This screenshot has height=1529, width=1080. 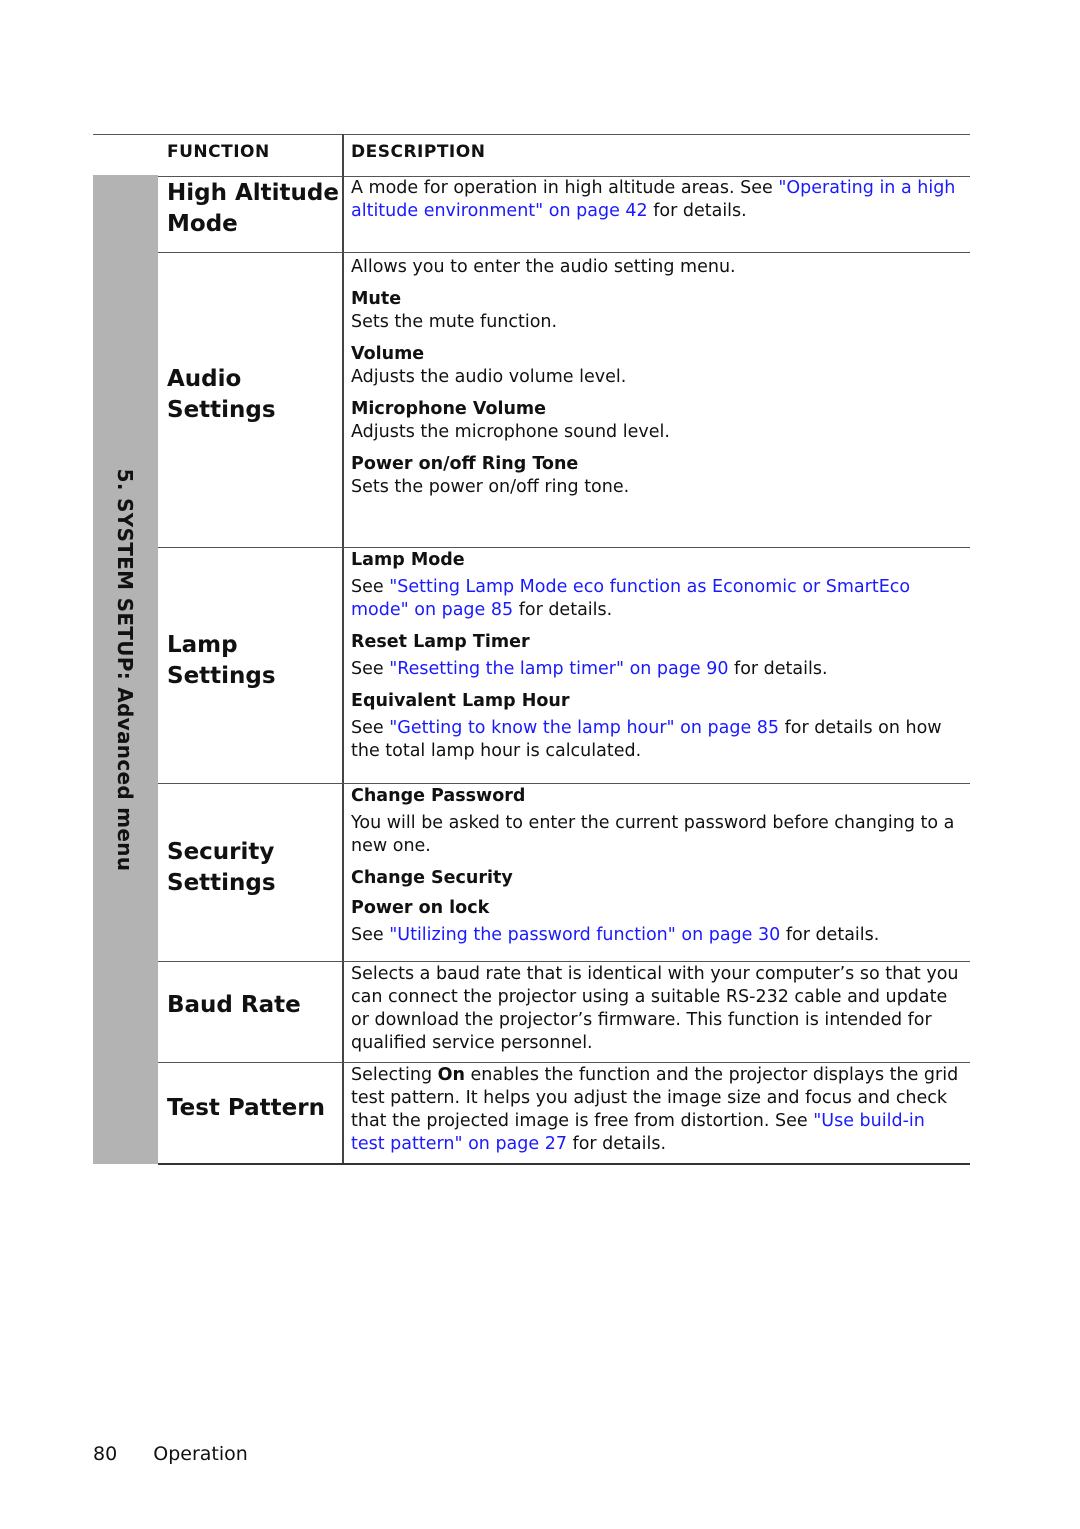 What do you see at coordinates (531, 155) in the screenshot?
I see `table-header: FUNCTION DESCRIPTION` at bounding box center [531, 155].